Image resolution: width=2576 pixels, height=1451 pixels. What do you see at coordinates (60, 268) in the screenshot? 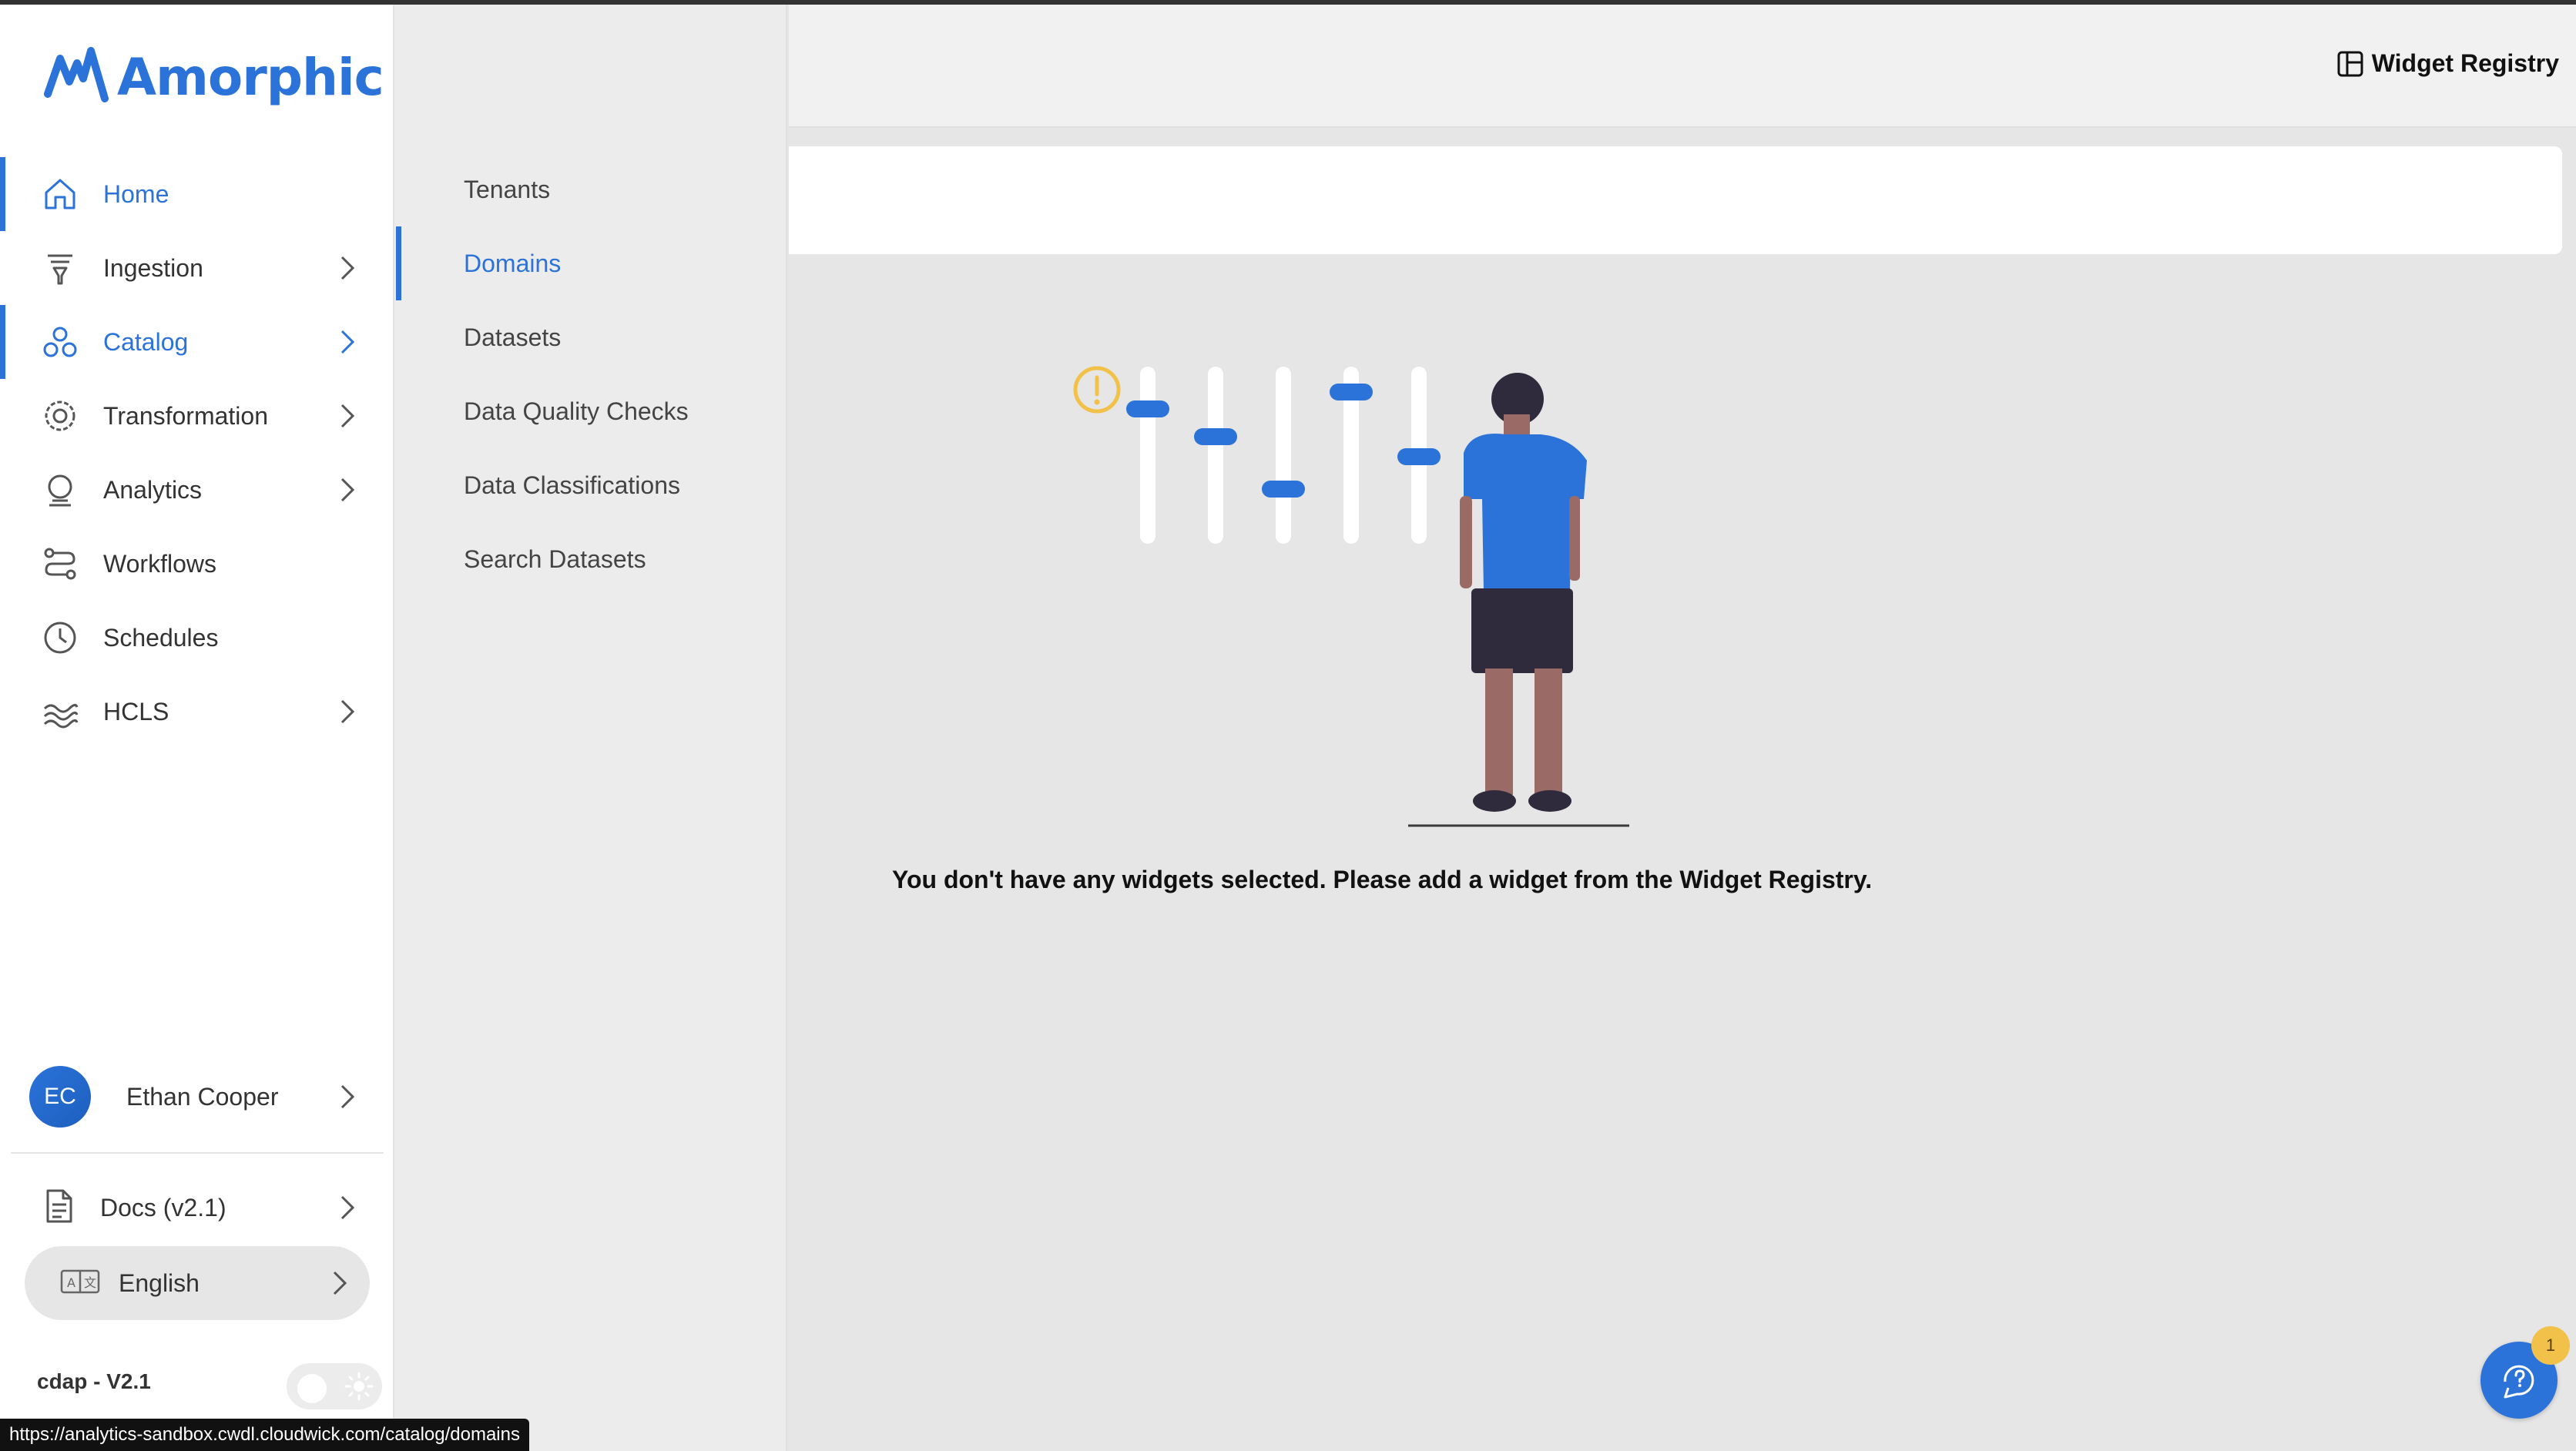
I see `ingestion-icon` at bounding box center [60, 268].